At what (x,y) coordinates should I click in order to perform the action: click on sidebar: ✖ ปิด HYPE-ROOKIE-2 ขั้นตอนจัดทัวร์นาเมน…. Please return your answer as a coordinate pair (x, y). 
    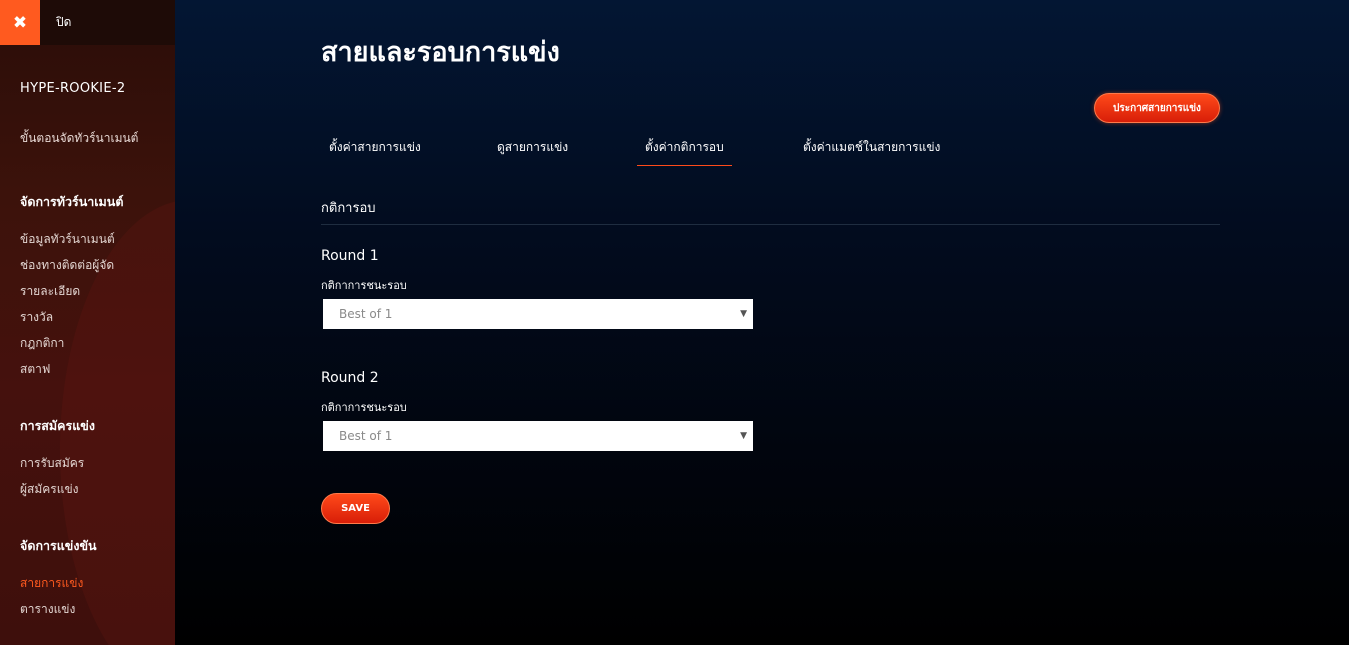
    Looking at the image, I should click on (87, 322).